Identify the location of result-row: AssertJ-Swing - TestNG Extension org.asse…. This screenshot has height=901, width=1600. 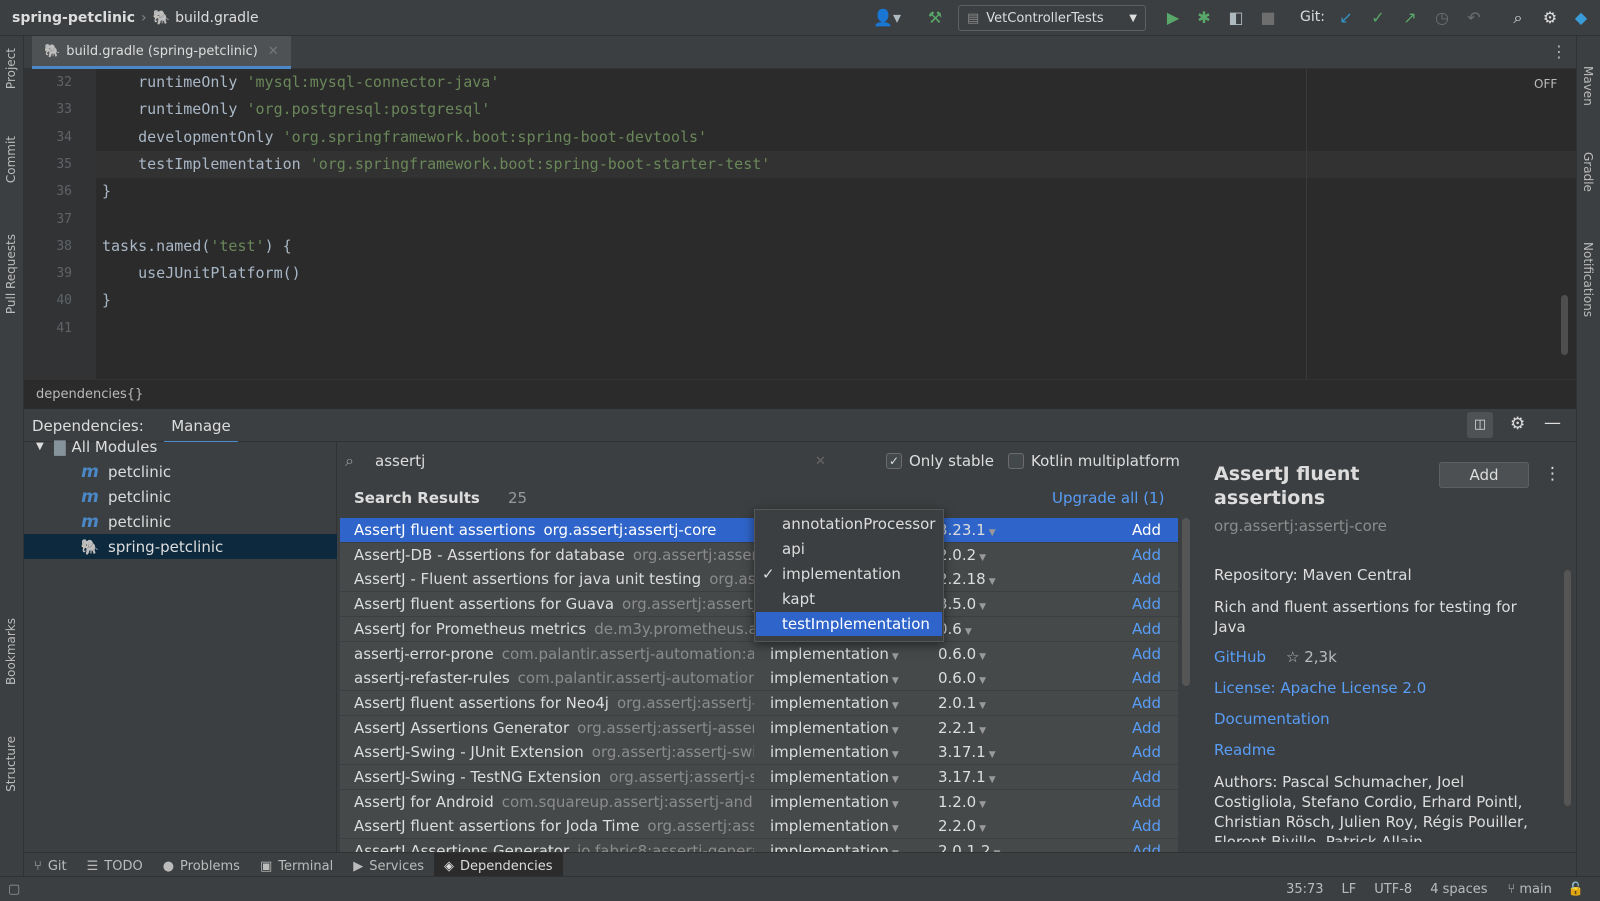
(759, 777).